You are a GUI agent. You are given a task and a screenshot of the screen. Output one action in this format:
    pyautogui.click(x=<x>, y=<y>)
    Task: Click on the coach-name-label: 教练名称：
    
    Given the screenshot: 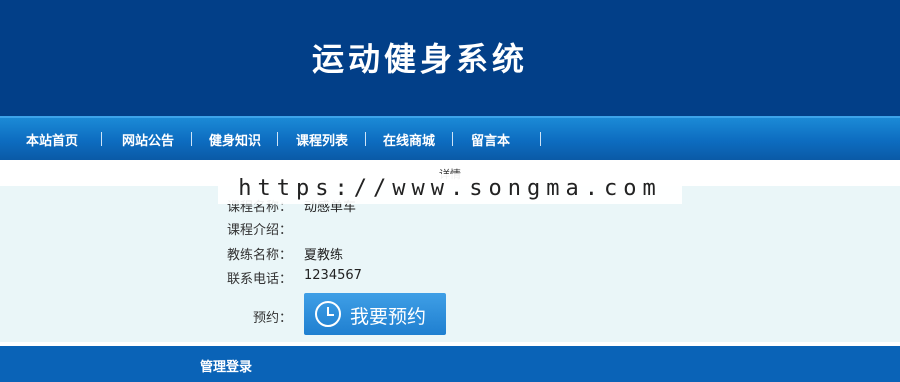 What is the action you would take?
    pyautogui.click(x=259, y=255)
    